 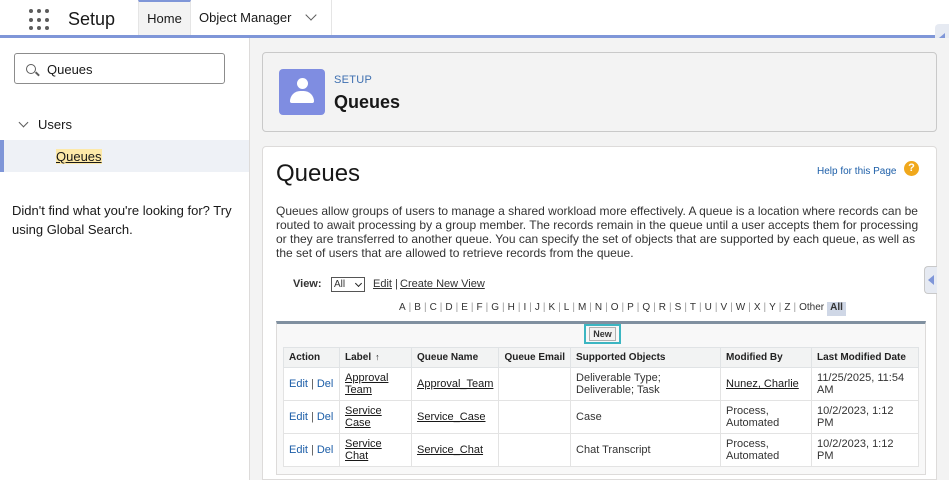 I want to click on collapse-panel-handle, so click(x=930, y=280).